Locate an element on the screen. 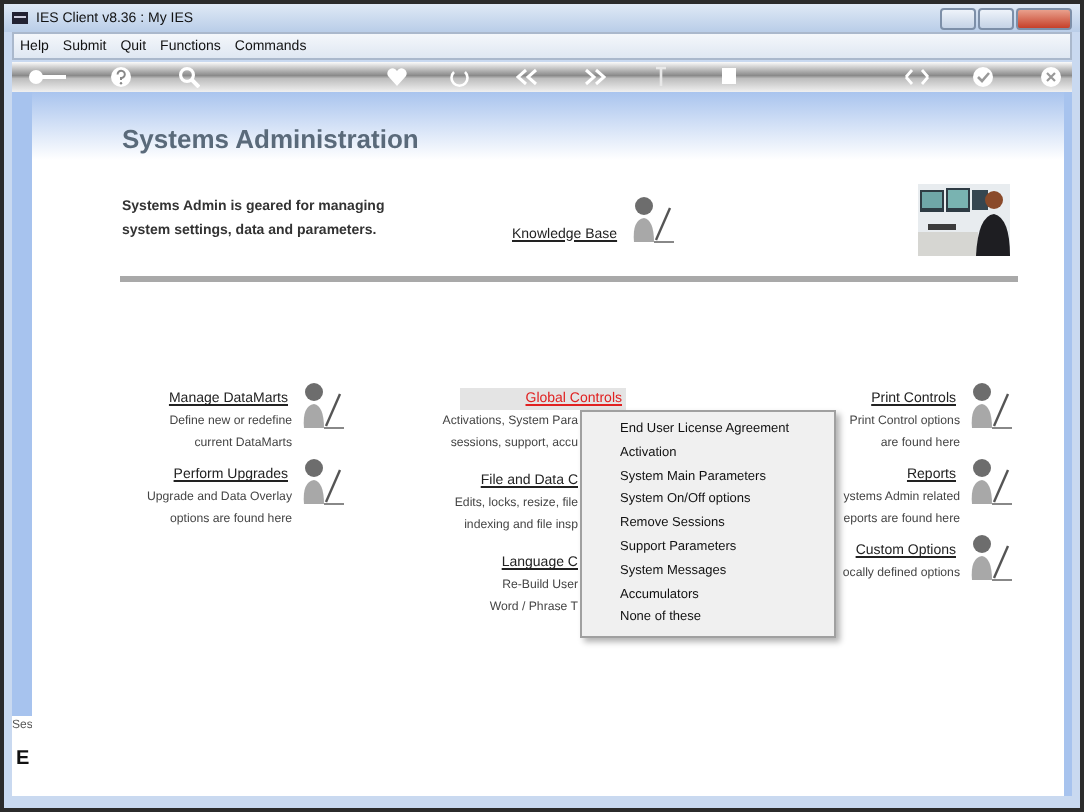  forward-icon is located at coordinates (595, 77).